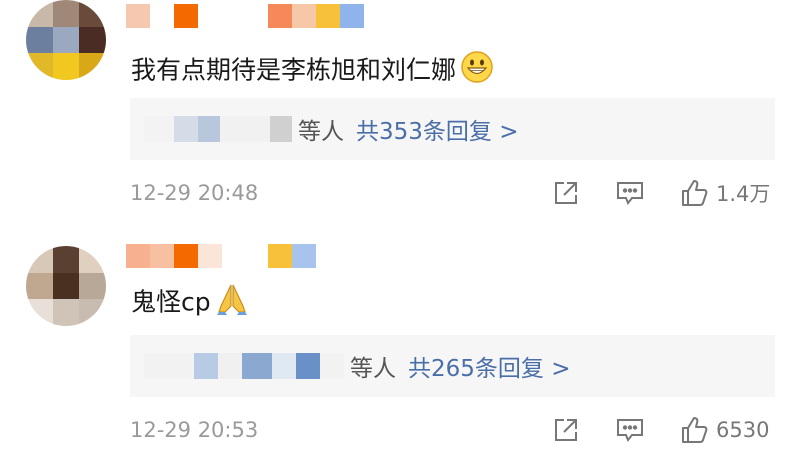 The width and height of the screenshot is (800, 452). Describe the element at coordinates (465, 193) in the screenshot. I see `comment-meta: 12-29 20:48 1.4万` at that location.